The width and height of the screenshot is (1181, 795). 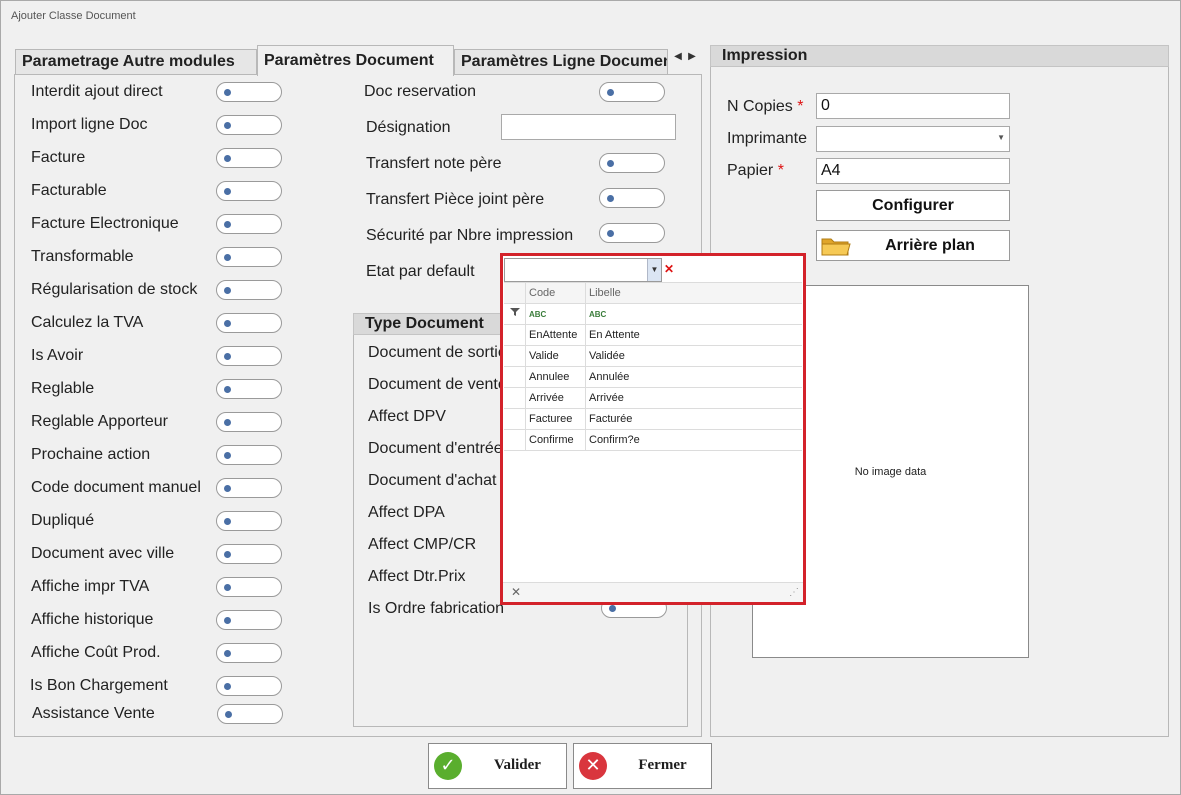 What do you see at coordinates (136, 62) in the screenshot?
I see `tab-parametrage-autre-modules: Parametrage Autre modules` at bounding box center [136, 62].